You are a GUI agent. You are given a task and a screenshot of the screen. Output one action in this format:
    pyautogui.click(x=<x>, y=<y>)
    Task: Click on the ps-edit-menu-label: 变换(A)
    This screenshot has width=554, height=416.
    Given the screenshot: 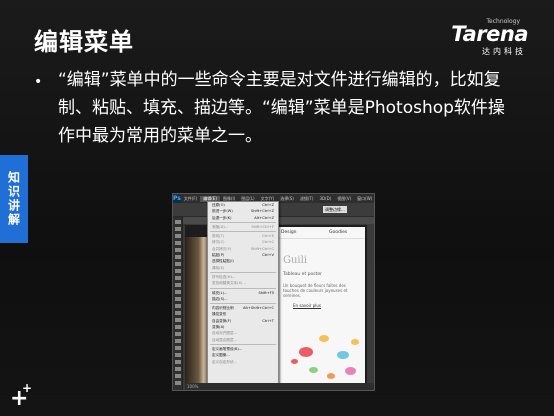 What is the action you would take?
    pyautogui.click(x=218, y=327)
    